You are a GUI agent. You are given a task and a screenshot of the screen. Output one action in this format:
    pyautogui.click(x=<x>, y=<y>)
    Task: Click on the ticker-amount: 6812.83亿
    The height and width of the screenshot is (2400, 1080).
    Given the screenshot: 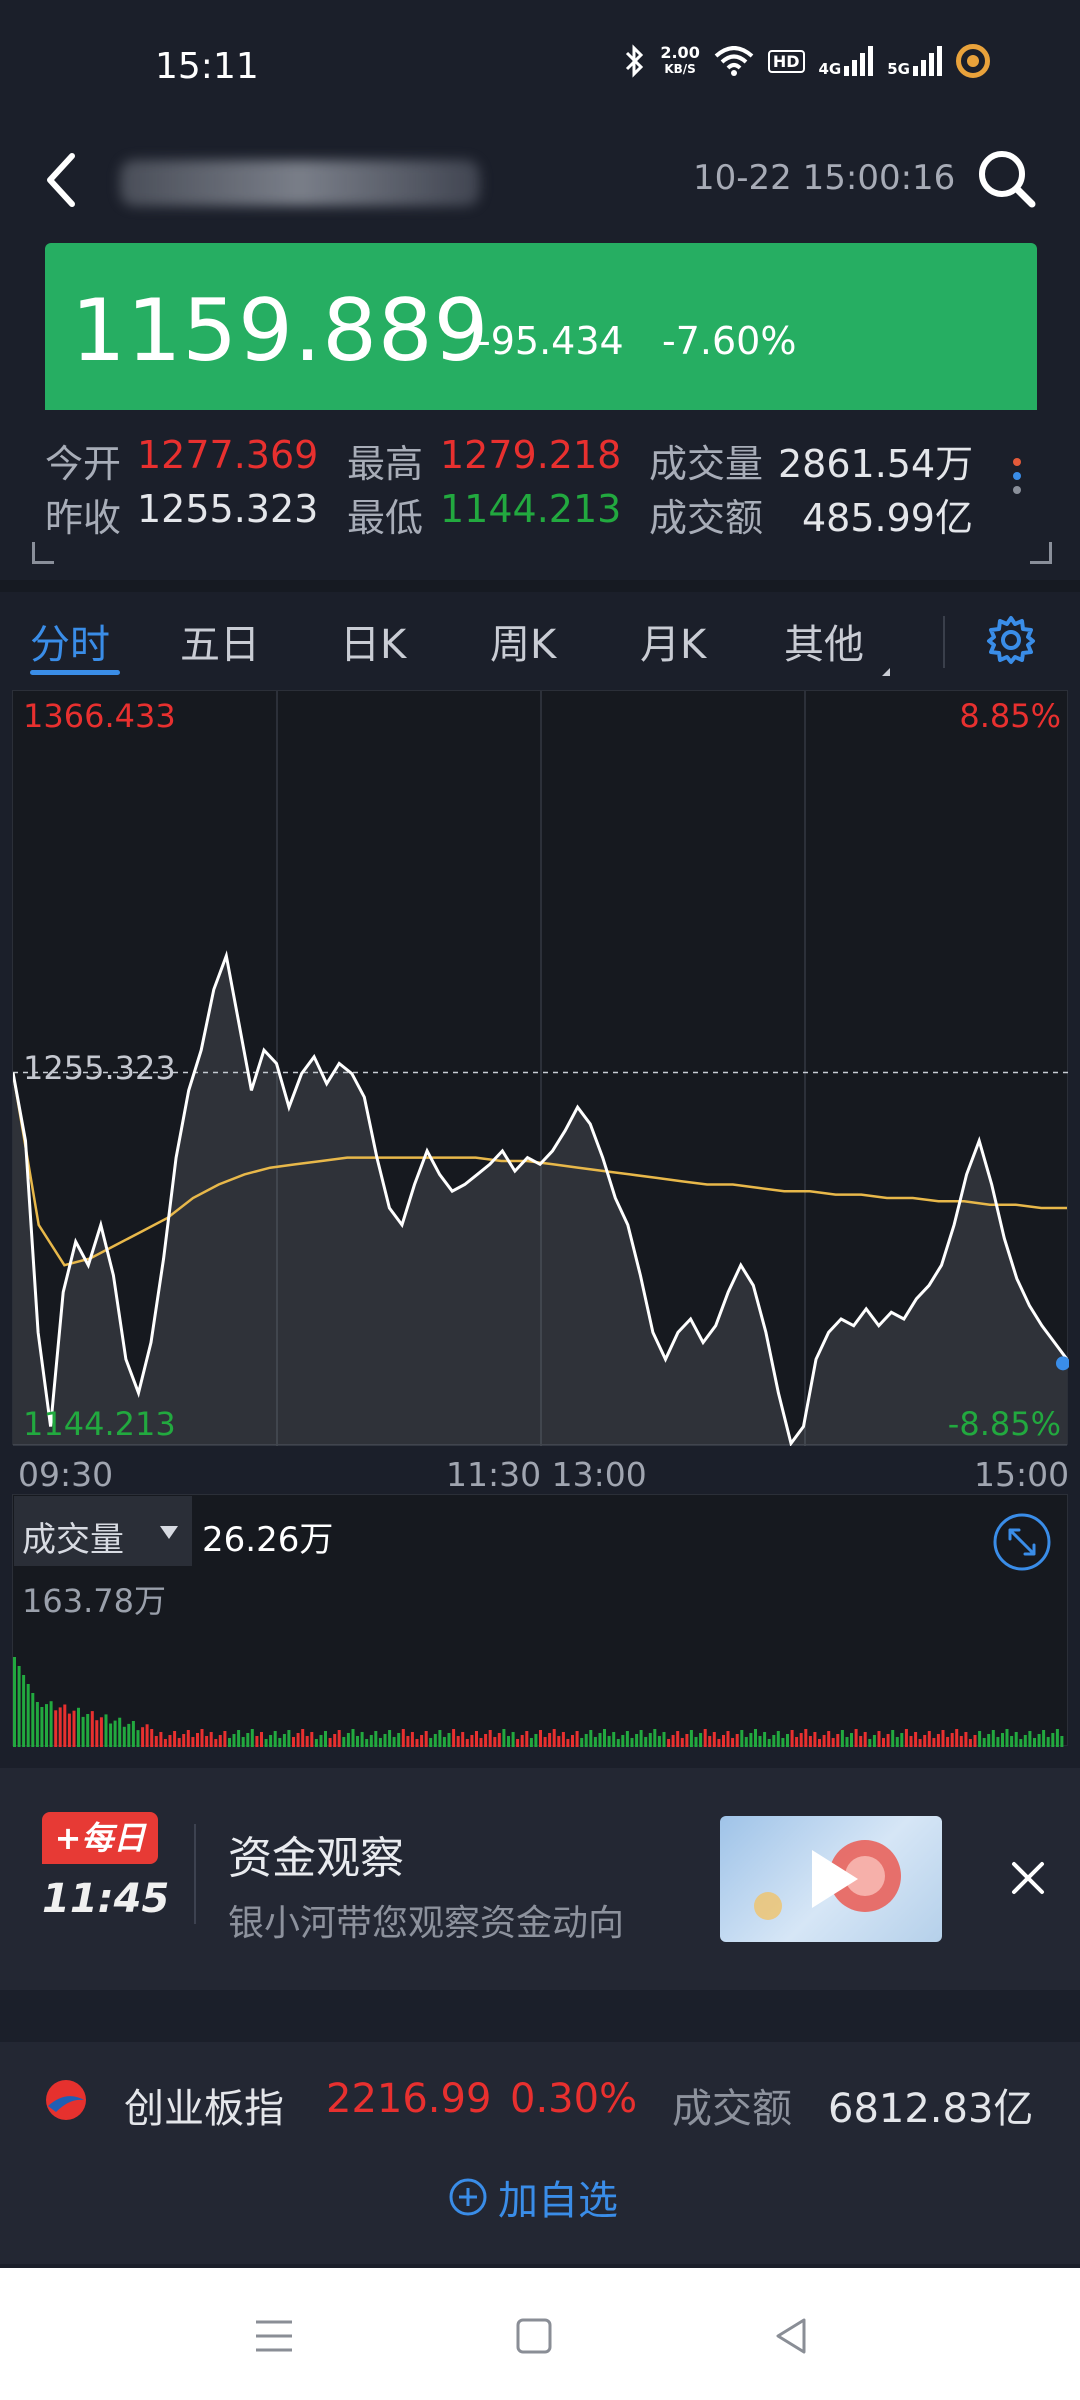 What is the action you would take?
    pyautogui.click(x=931, y=2109)
    